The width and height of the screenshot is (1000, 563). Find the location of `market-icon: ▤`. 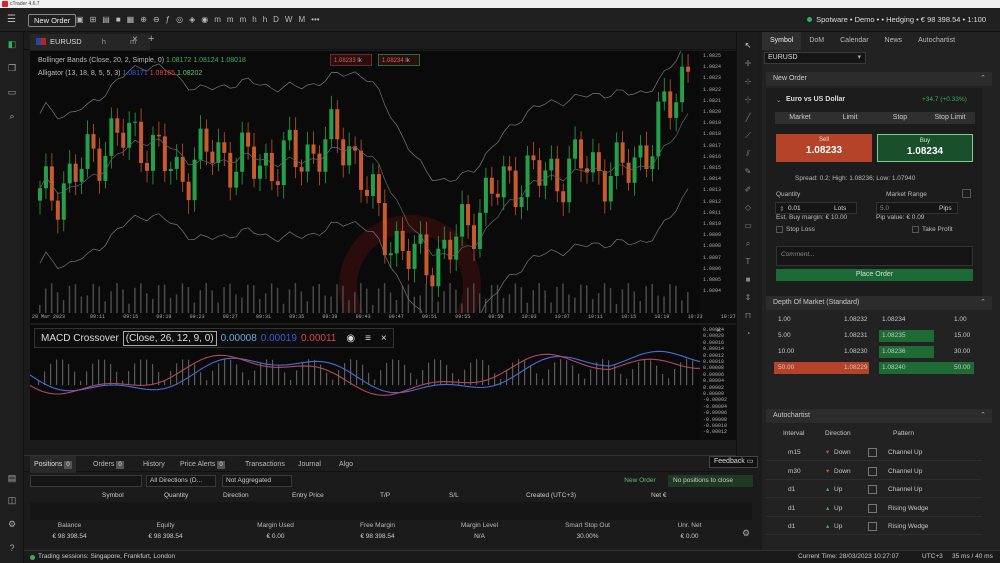

market-icon: ▤ is located at coordinates (12, 478).